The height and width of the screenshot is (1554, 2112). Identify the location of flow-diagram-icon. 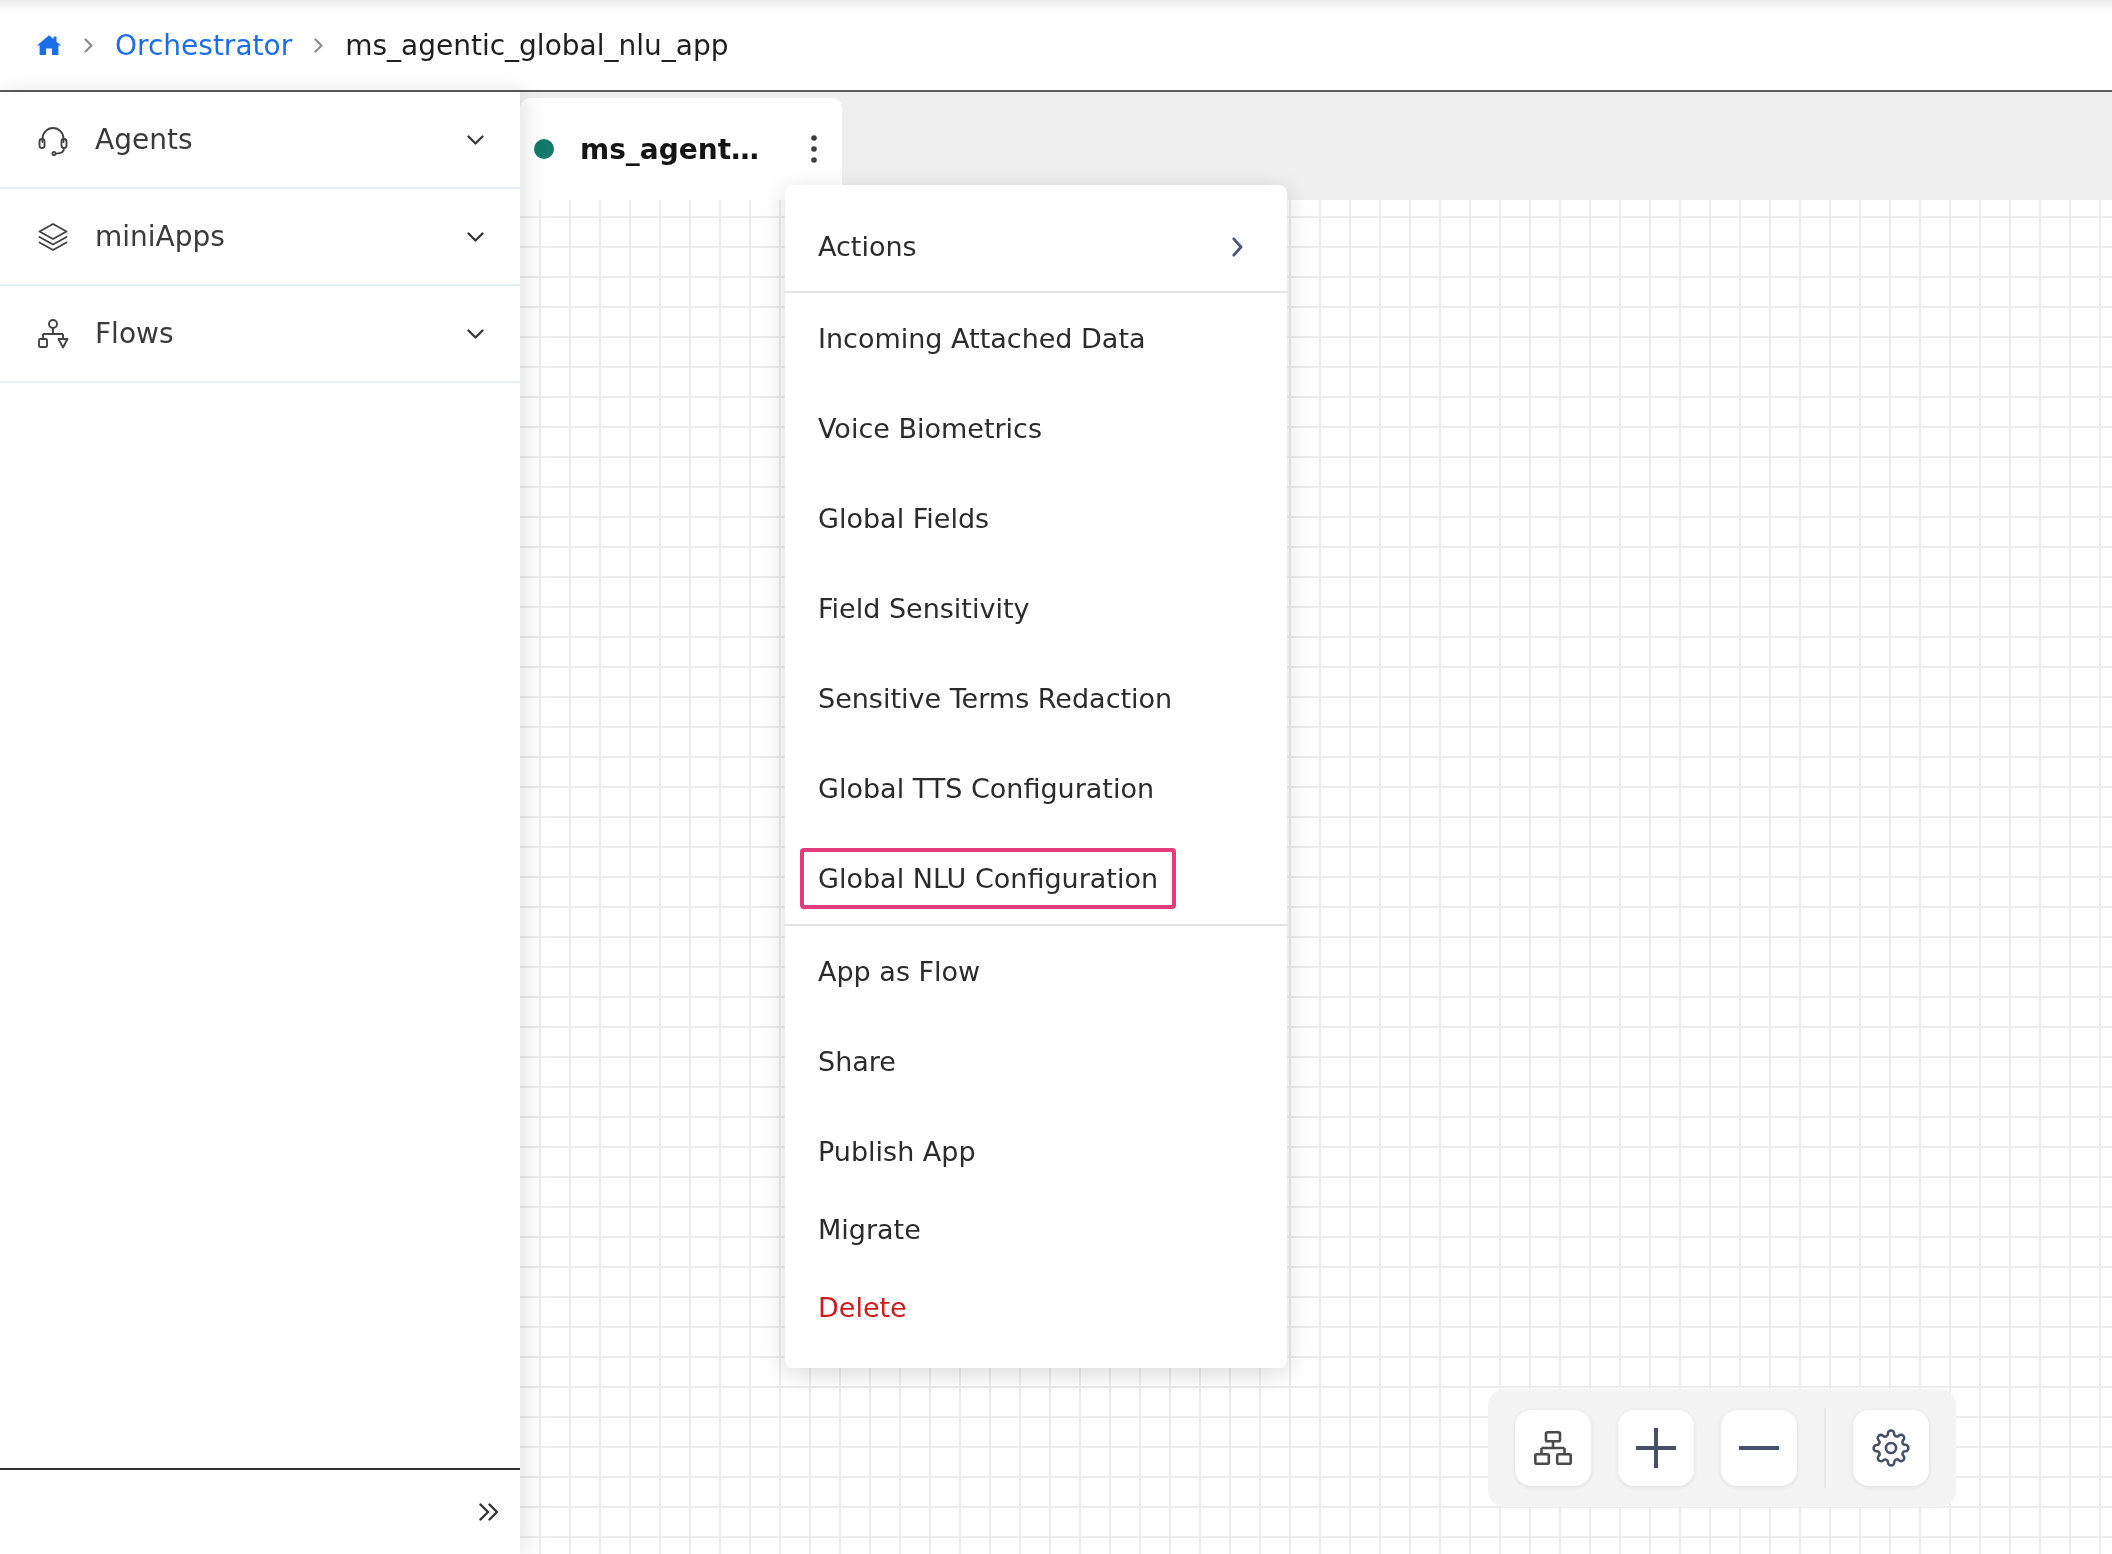
(53, 333).